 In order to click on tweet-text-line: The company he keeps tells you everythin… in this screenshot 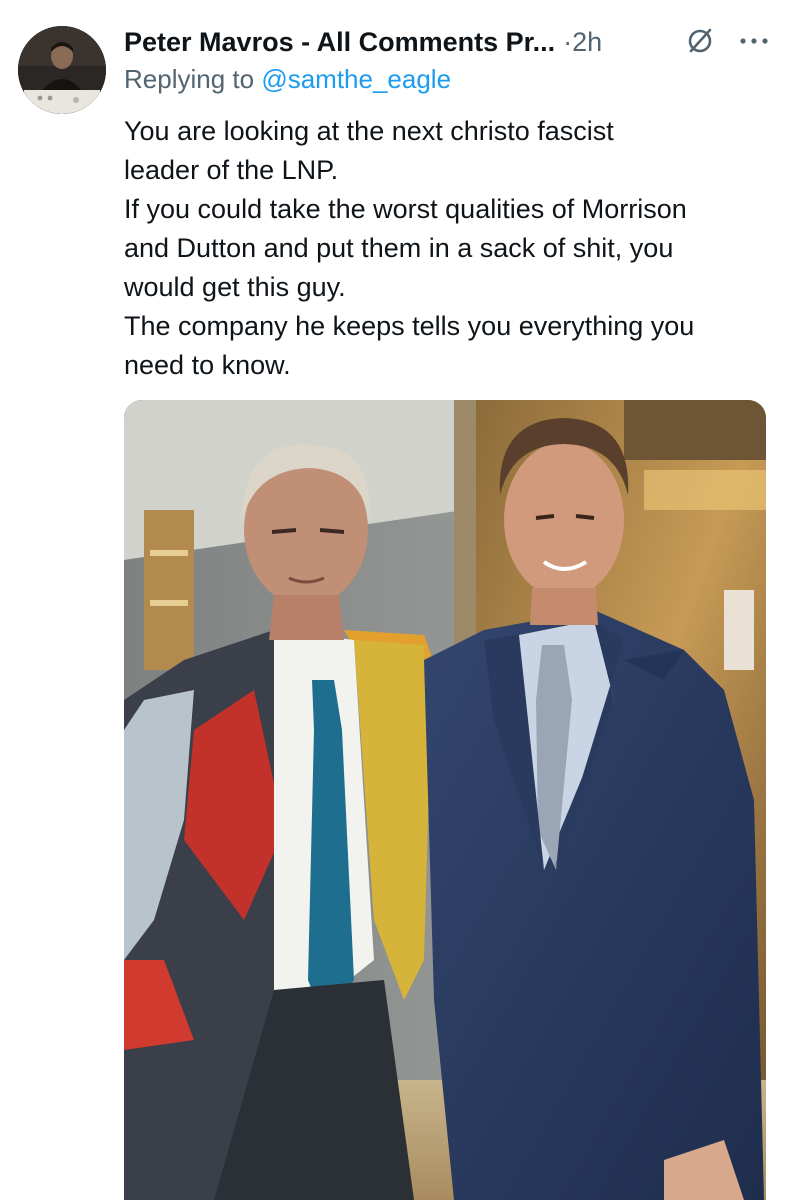, I will do `click(409, 326)`.